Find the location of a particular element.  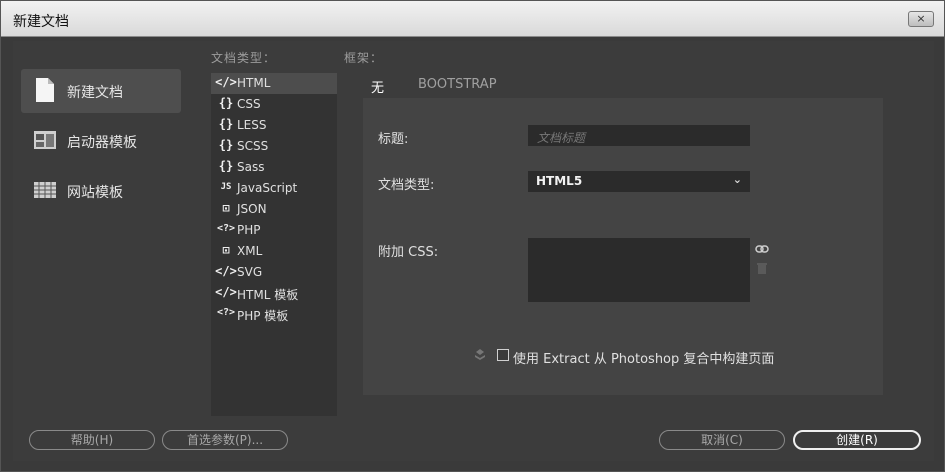

chevron-down-icon: ⌄ is located at coordinates (737, 179).